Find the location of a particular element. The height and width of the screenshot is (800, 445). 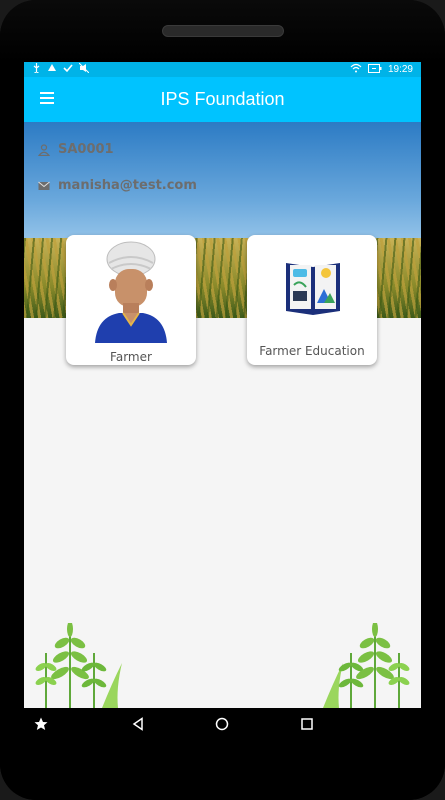

check-icon is located at coordinates (68, 69).